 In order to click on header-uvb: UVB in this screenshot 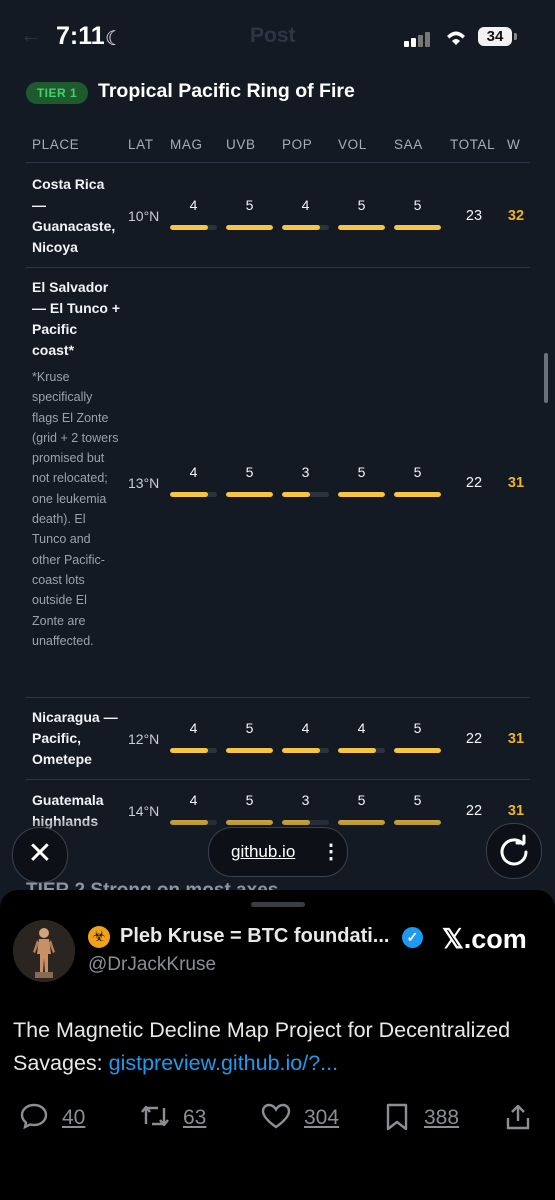, I will do `click(241, 144)`.